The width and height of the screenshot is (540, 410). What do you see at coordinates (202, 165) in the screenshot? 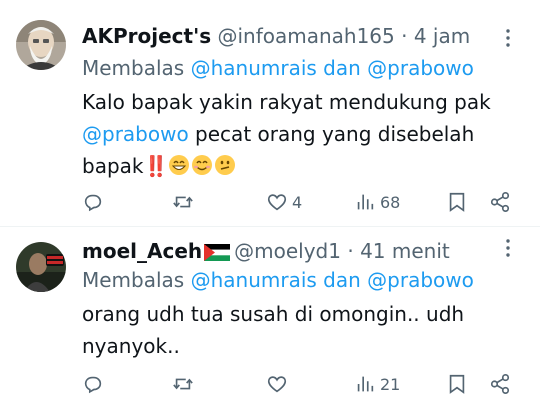
I see `smiling-emoji-icon` at bounding box center [202, 165].